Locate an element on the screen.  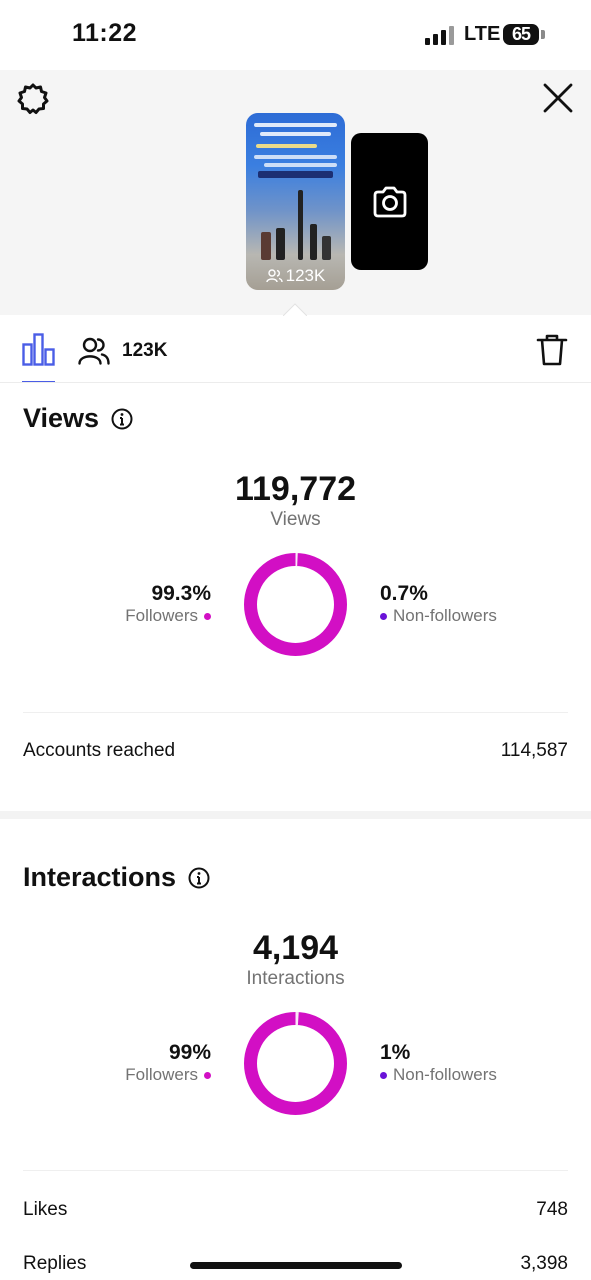
close-icon is located at coordinates (558, 98).